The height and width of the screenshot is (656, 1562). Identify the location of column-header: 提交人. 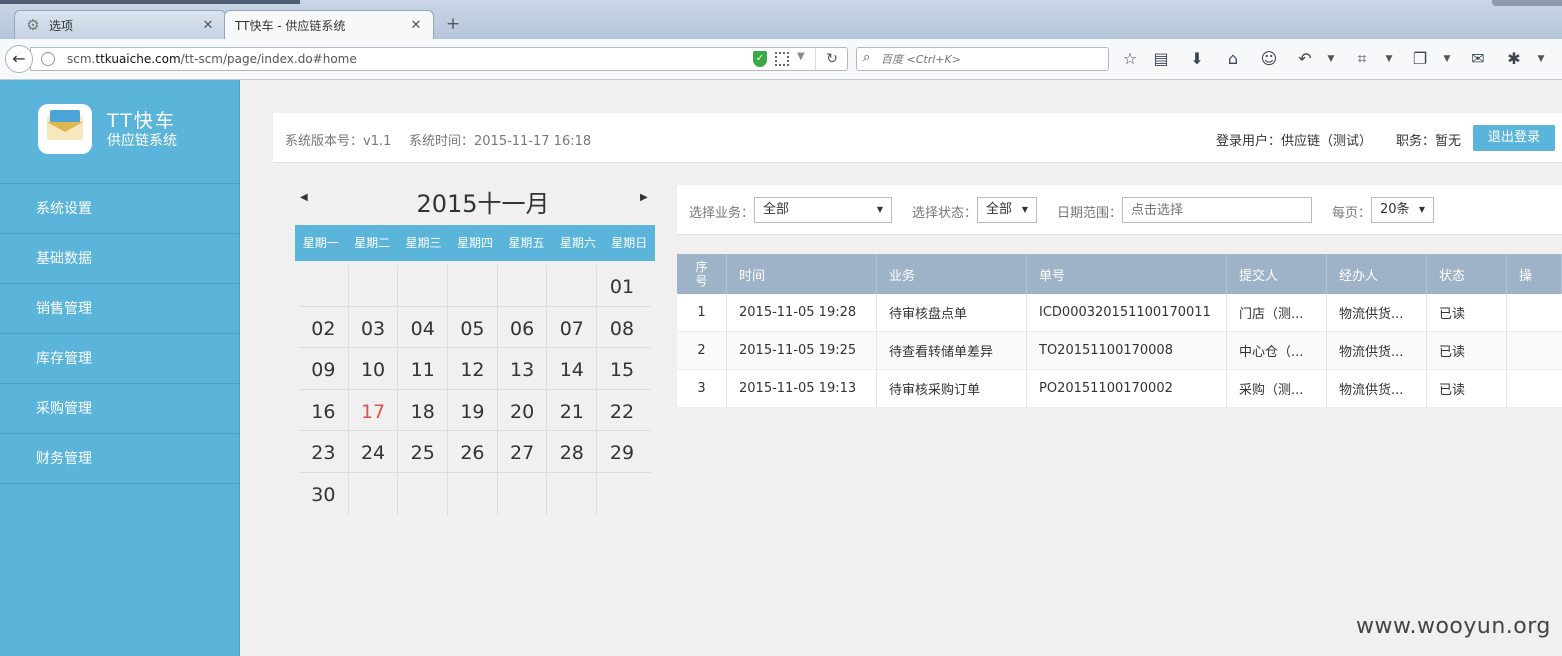
(1277, 274).